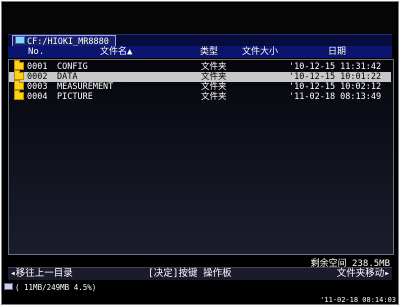  What do you see at coordinates (200, 76) in the screenshot?
I see `file-row-data: 0002 DATA 文件夹 '10-12-15 10:01:22` at bounding box center [200, 76].